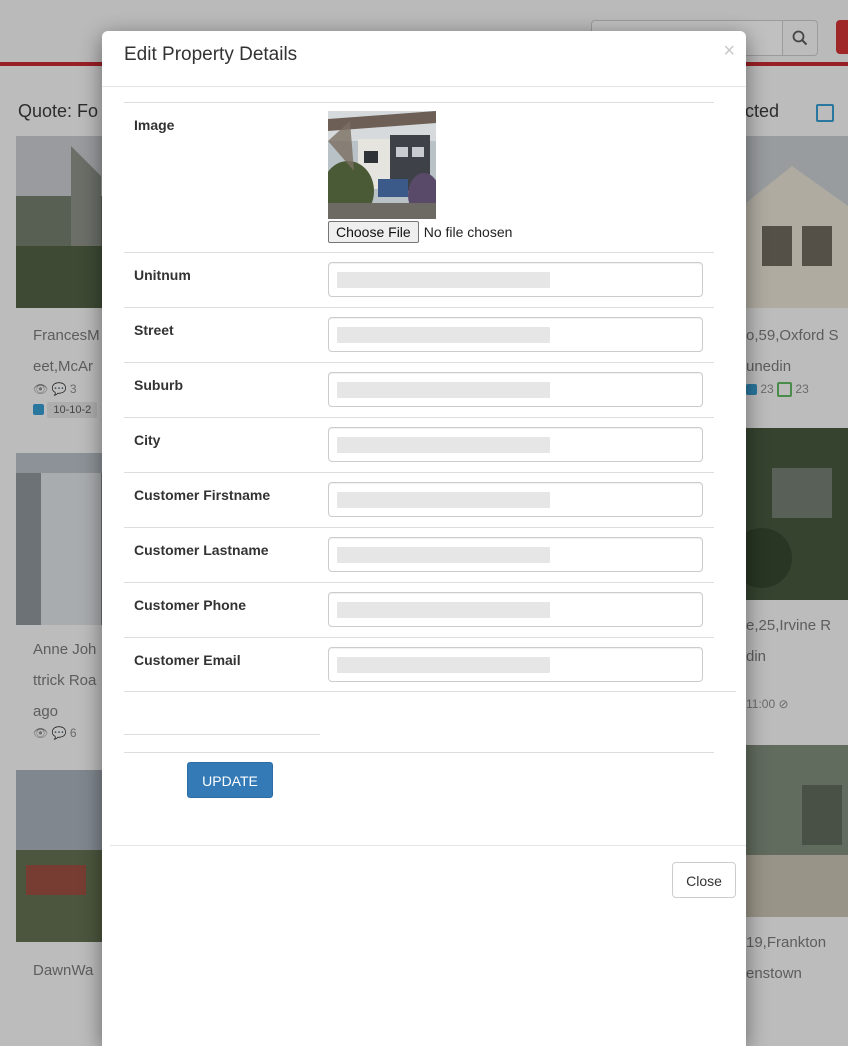  I want to click on suburb-input, so click(515, 389).